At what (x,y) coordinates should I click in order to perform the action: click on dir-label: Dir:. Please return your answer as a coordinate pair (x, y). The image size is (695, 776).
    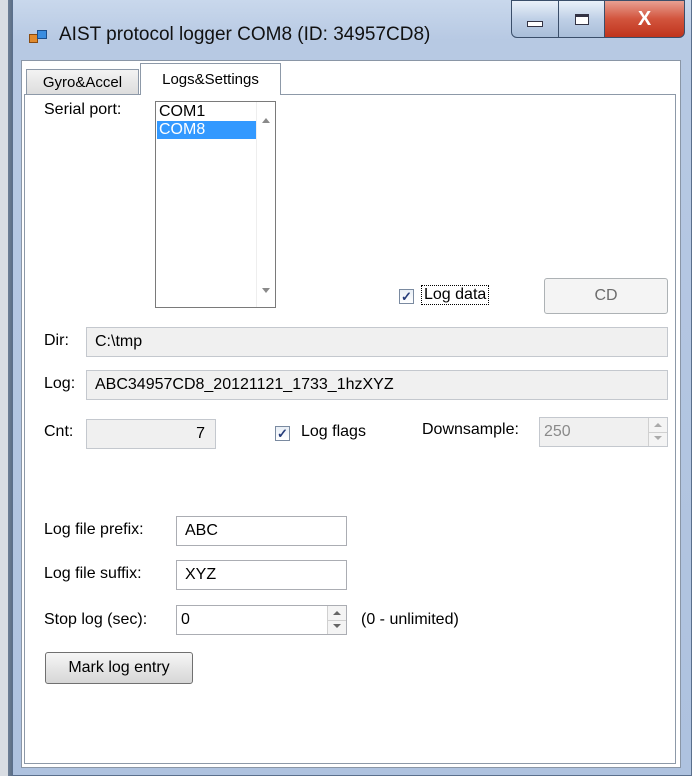
    Looking at the image, I should click on (56, 340).